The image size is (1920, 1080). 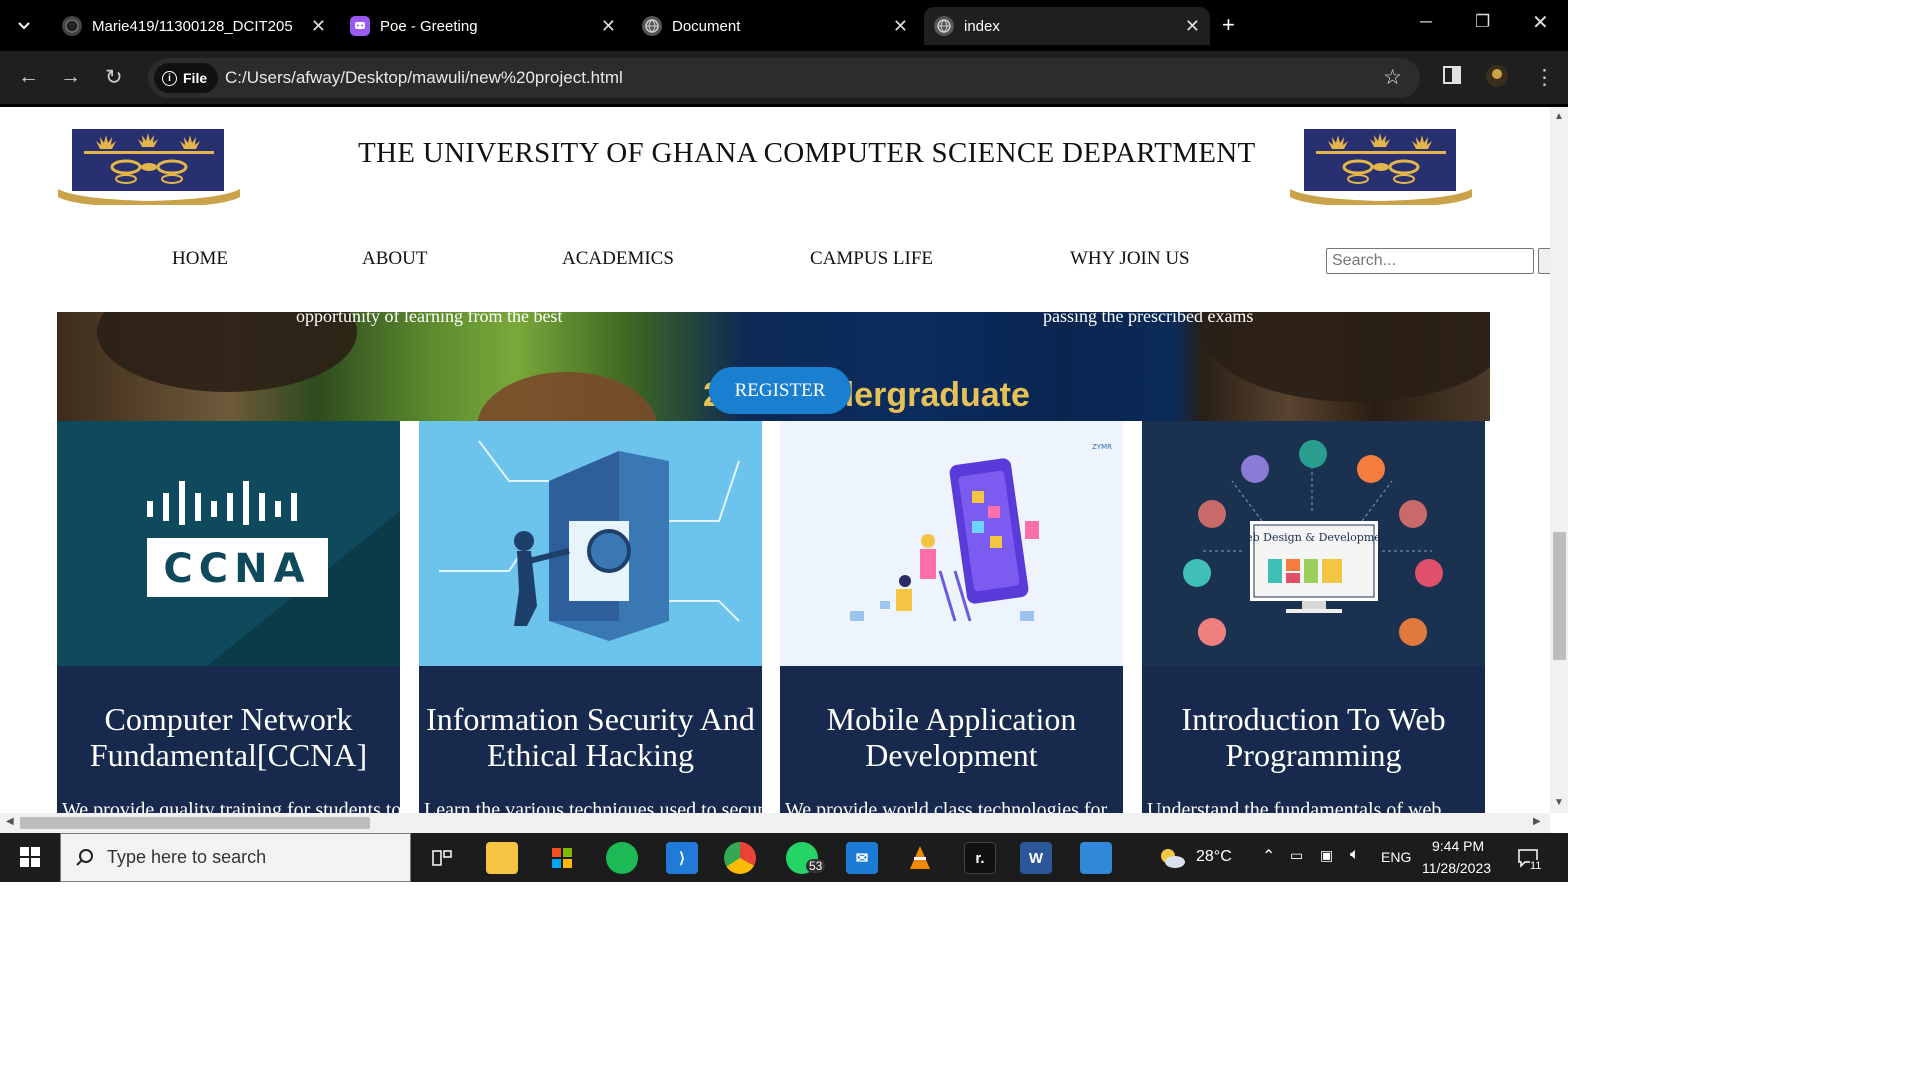 What do you see at coordinates (114, 77) in the screenshot?
I see `reload-icon: ↻` at bounding box center [114, 77].